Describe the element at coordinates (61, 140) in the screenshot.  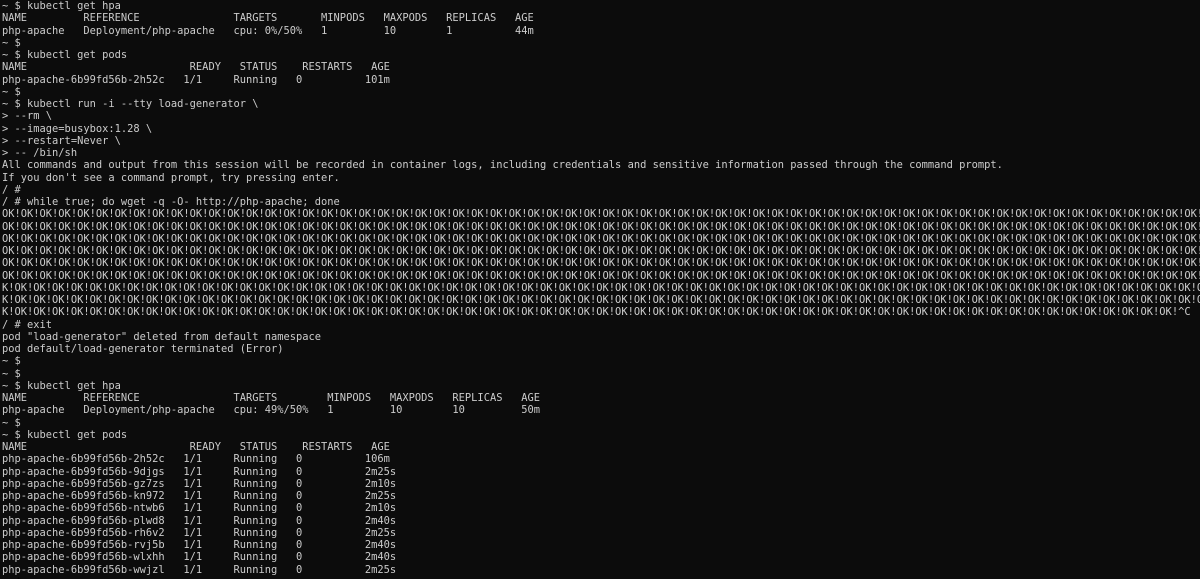
I see `terminal-line: > --restart=Never \` at that location.